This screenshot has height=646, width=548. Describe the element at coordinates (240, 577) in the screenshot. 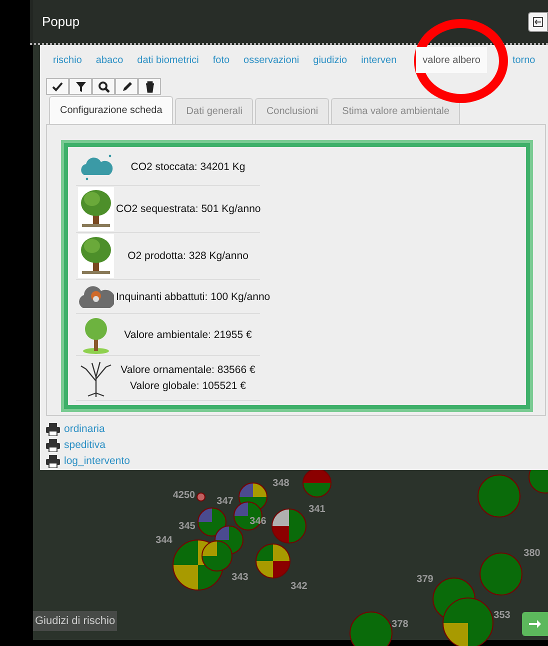

I see `tree-number: 343` at that location.